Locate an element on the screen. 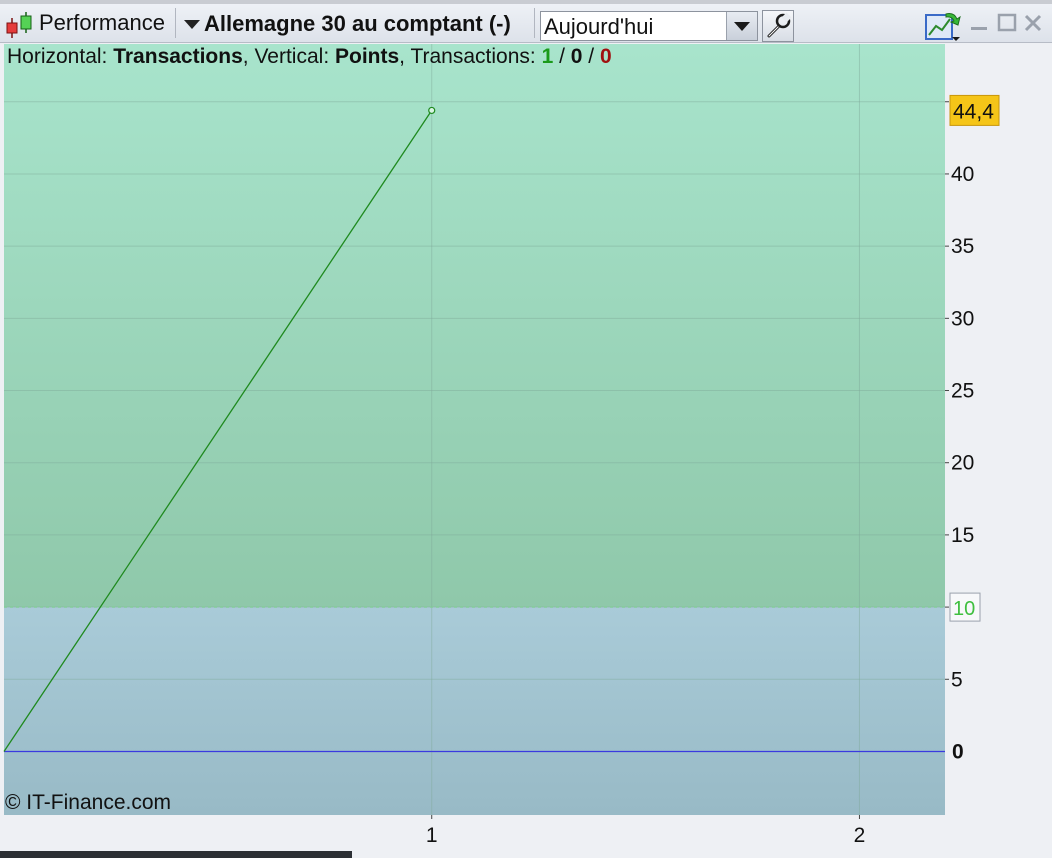 This screenshot has width=1052, height=858. period-dropdown-button is located at coordinates (741, 26).